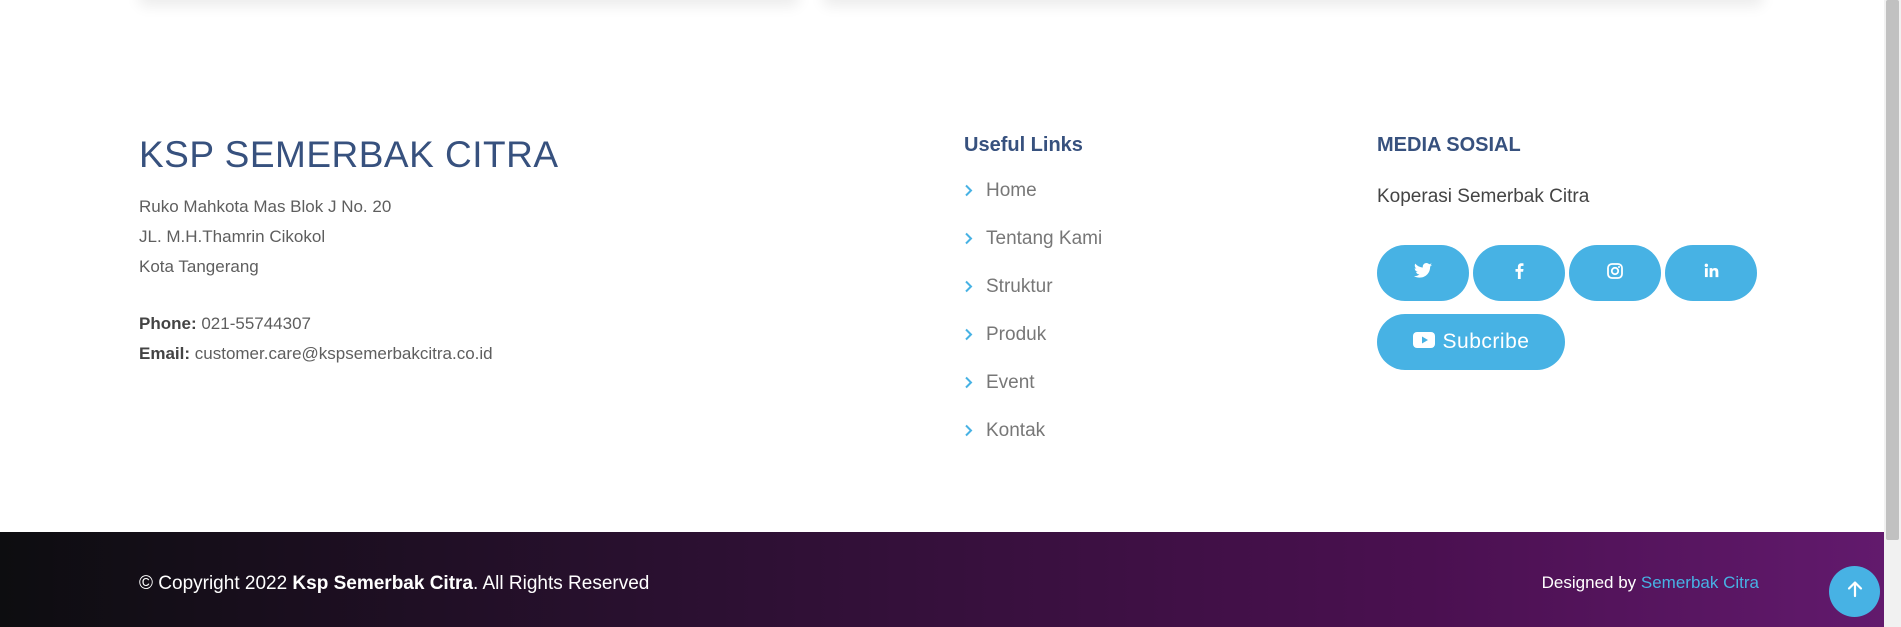 Image resolution: width=1901 pixels, height=627 pixels. What do you see at coordinates (1033, 252) in the screenshot?
I see `footer-link-tentang-kami: Tentang Kami` at bounding box center [1033, 252].